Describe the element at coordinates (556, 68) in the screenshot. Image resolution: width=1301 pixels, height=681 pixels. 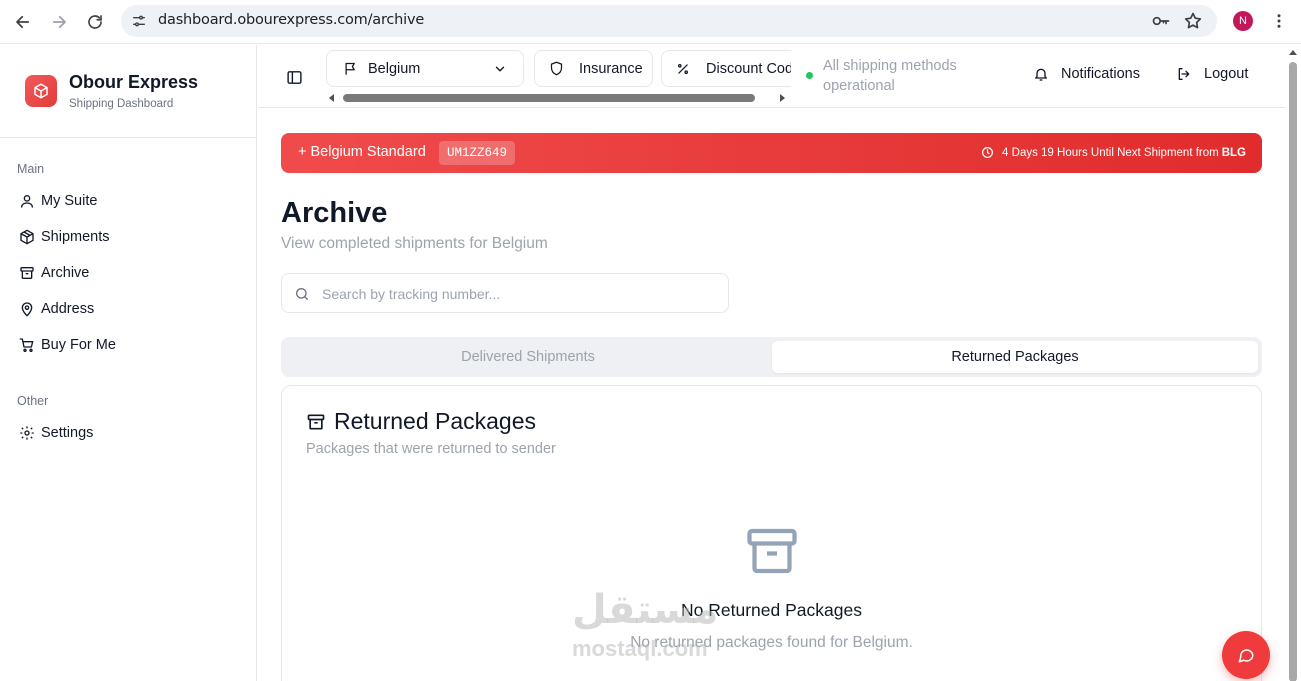
I see `shield-icon` at that location.